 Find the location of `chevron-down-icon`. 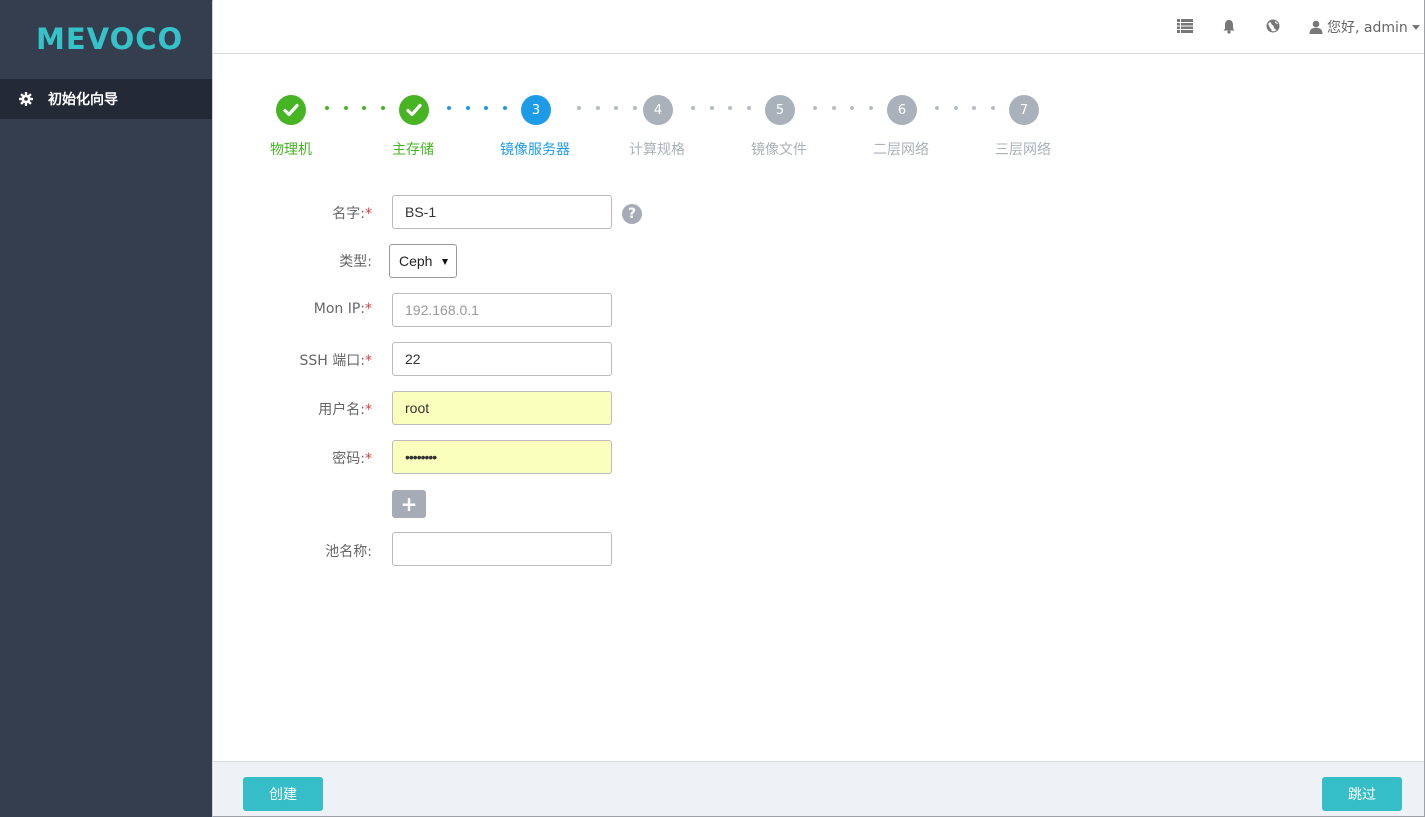

chevron-down-icon is located at coordinates (1415, 27).